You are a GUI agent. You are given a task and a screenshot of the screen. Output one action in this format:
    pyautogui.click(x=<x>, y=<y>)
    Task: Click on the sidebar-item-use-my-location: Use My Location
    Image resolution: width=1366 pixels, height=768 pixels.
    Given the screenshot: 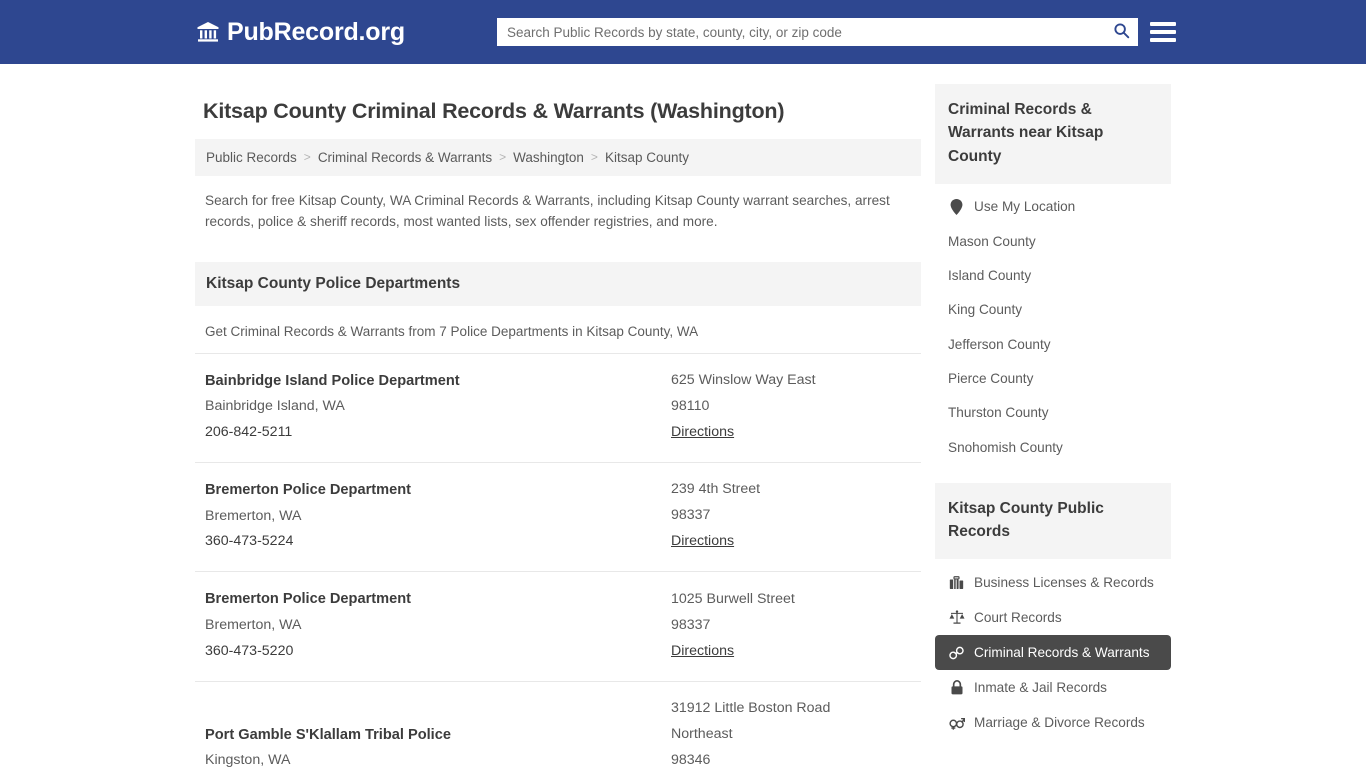 What is the action you would take?
    pyautogui.click(x=1053, y=207)
    